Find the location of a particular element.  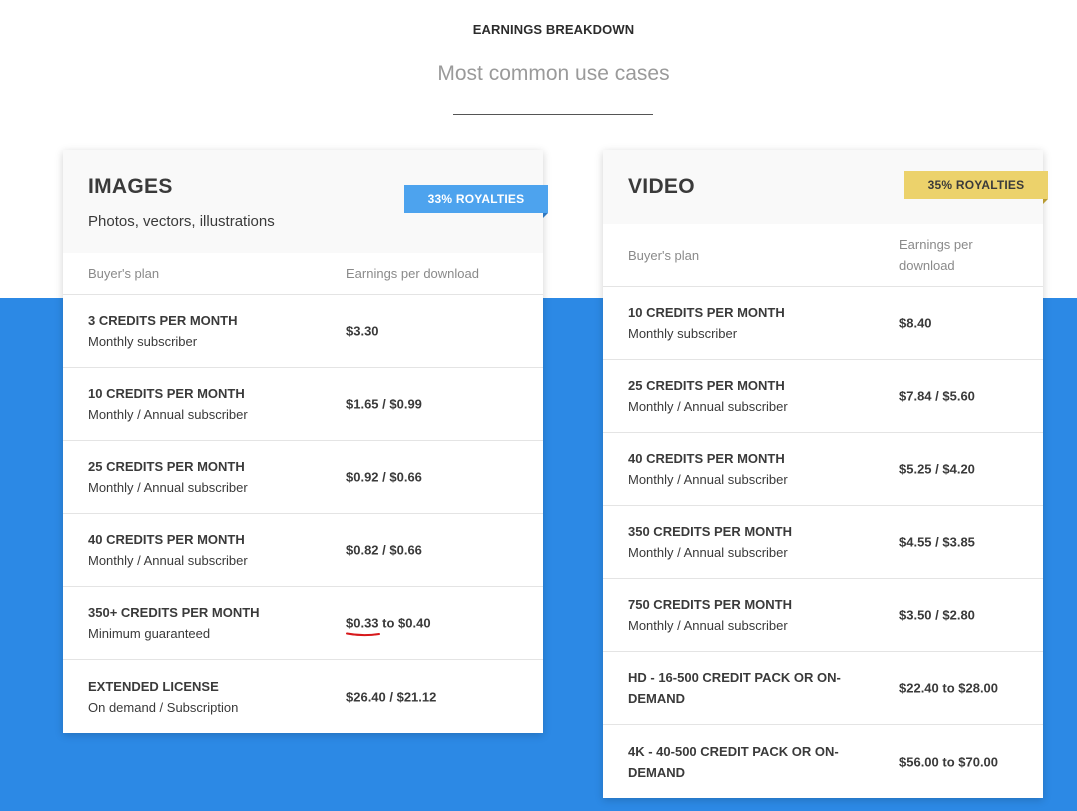

plan-name: HD - 16-500 CREDIT PACK OR ON- is located at coordinates (734, 677).